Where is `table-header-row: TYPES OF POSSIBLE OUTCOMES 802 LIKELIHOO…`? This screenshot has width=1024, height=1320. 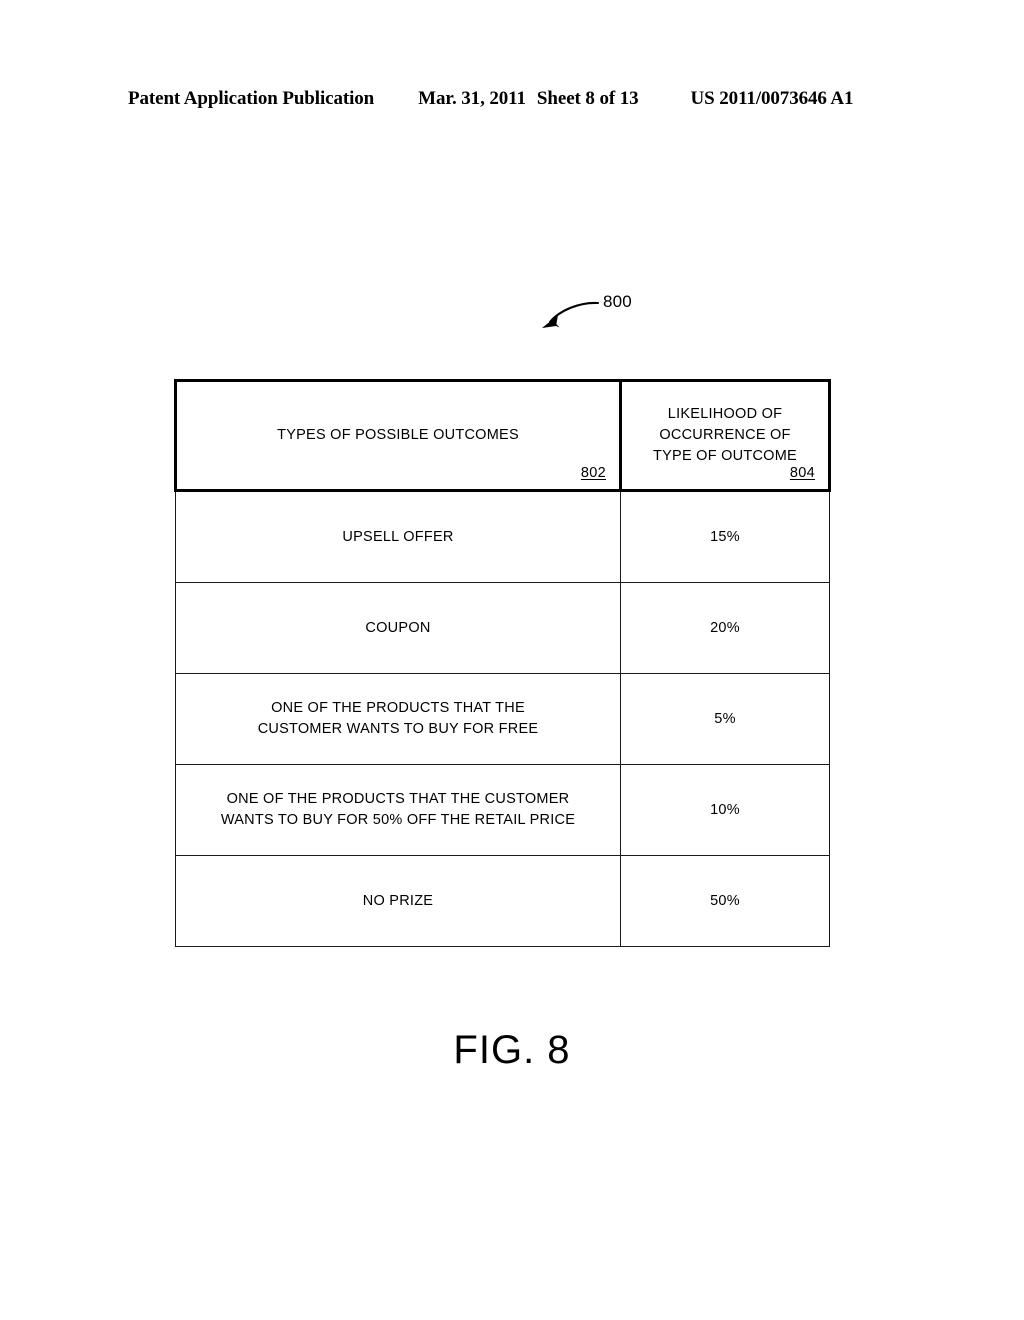 table-header-row: TYPES OF POSSIBLE OUTCOMES 802 LIKELIHOO… is located at coordinates (502, 435).